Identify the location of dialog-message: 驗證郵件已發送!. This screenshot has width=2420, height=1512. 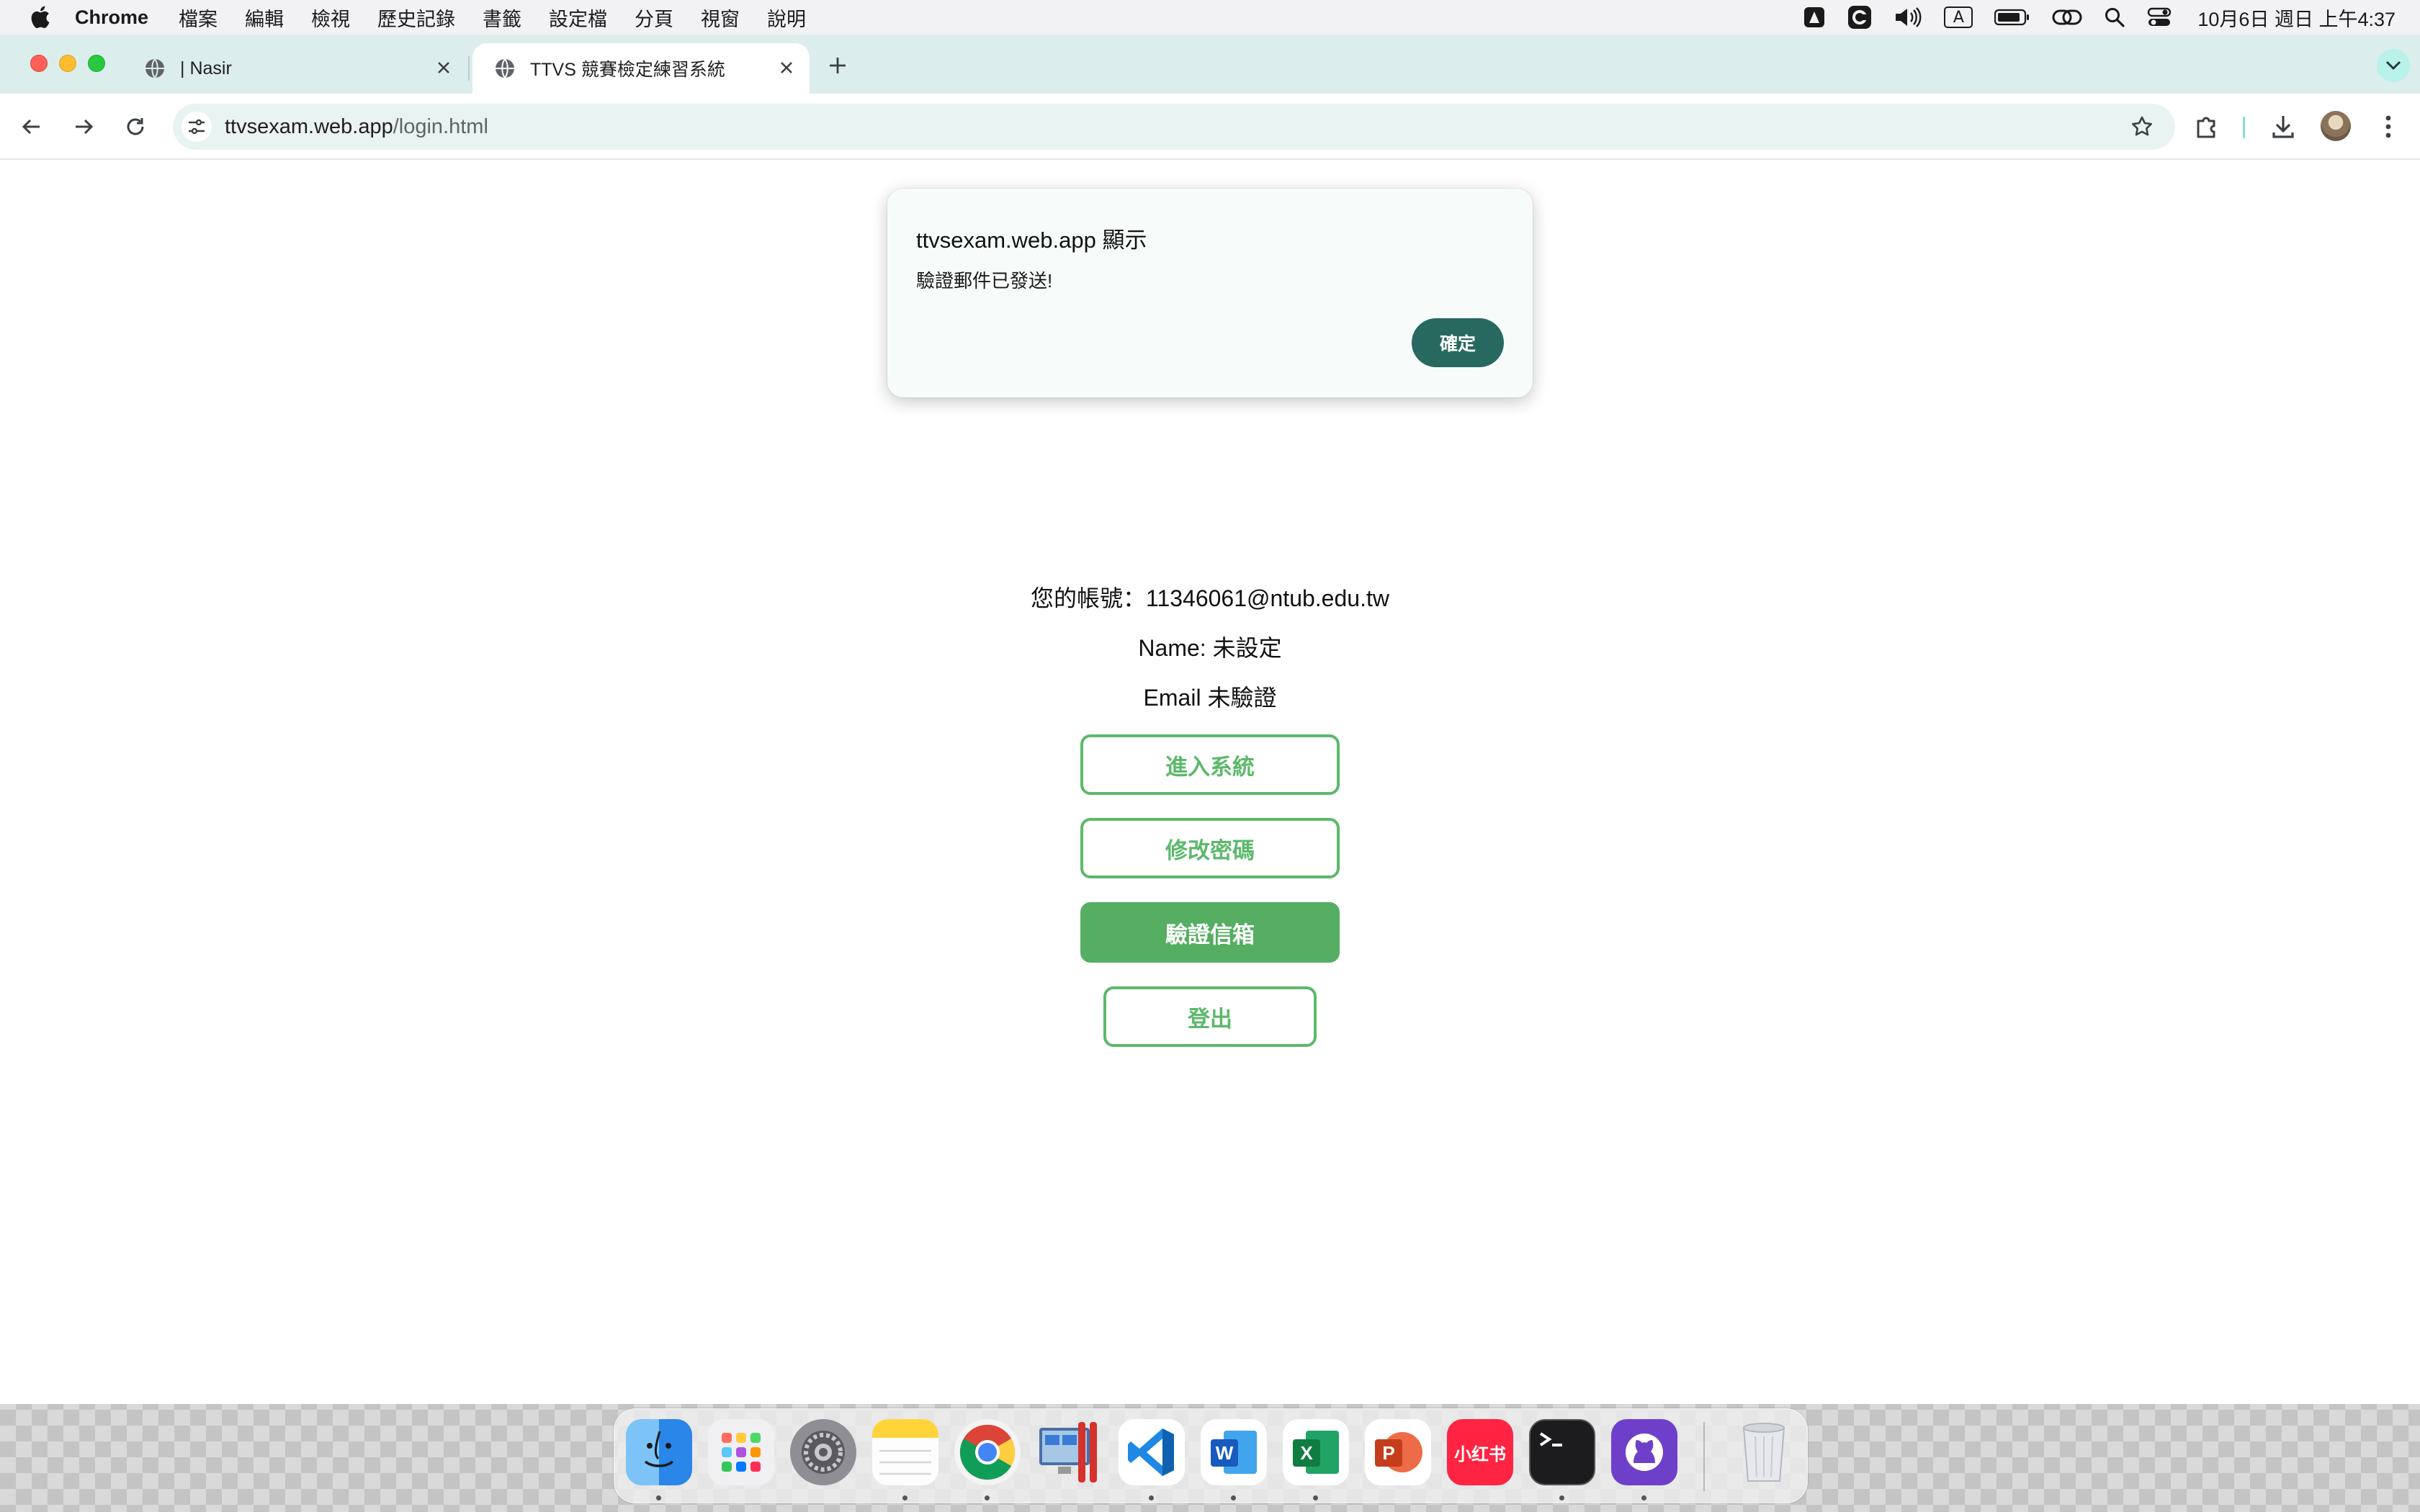
(984, 281).